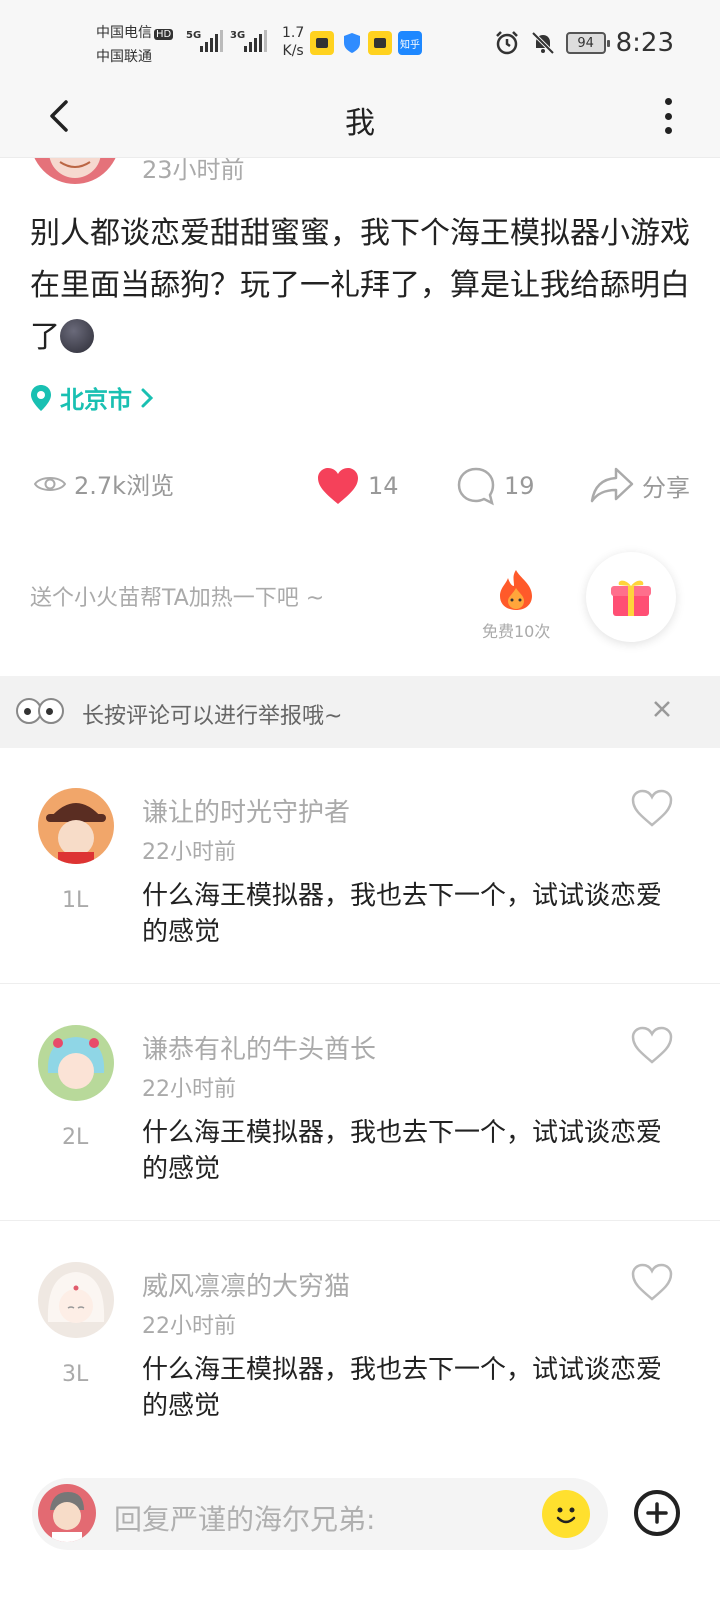 The width and height of the screenshot is (720, 1600). I want to click on heart-filled-icon, so click(338, 486).